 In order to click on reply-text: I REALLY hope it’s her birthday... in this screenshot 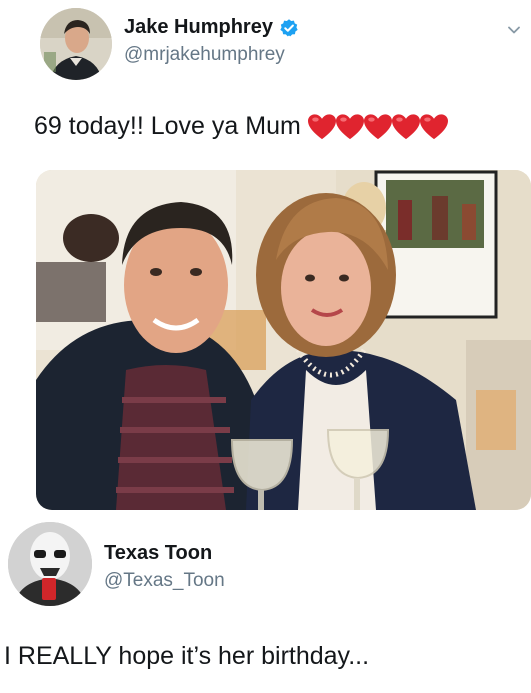, I will do `click(187, 656)`.